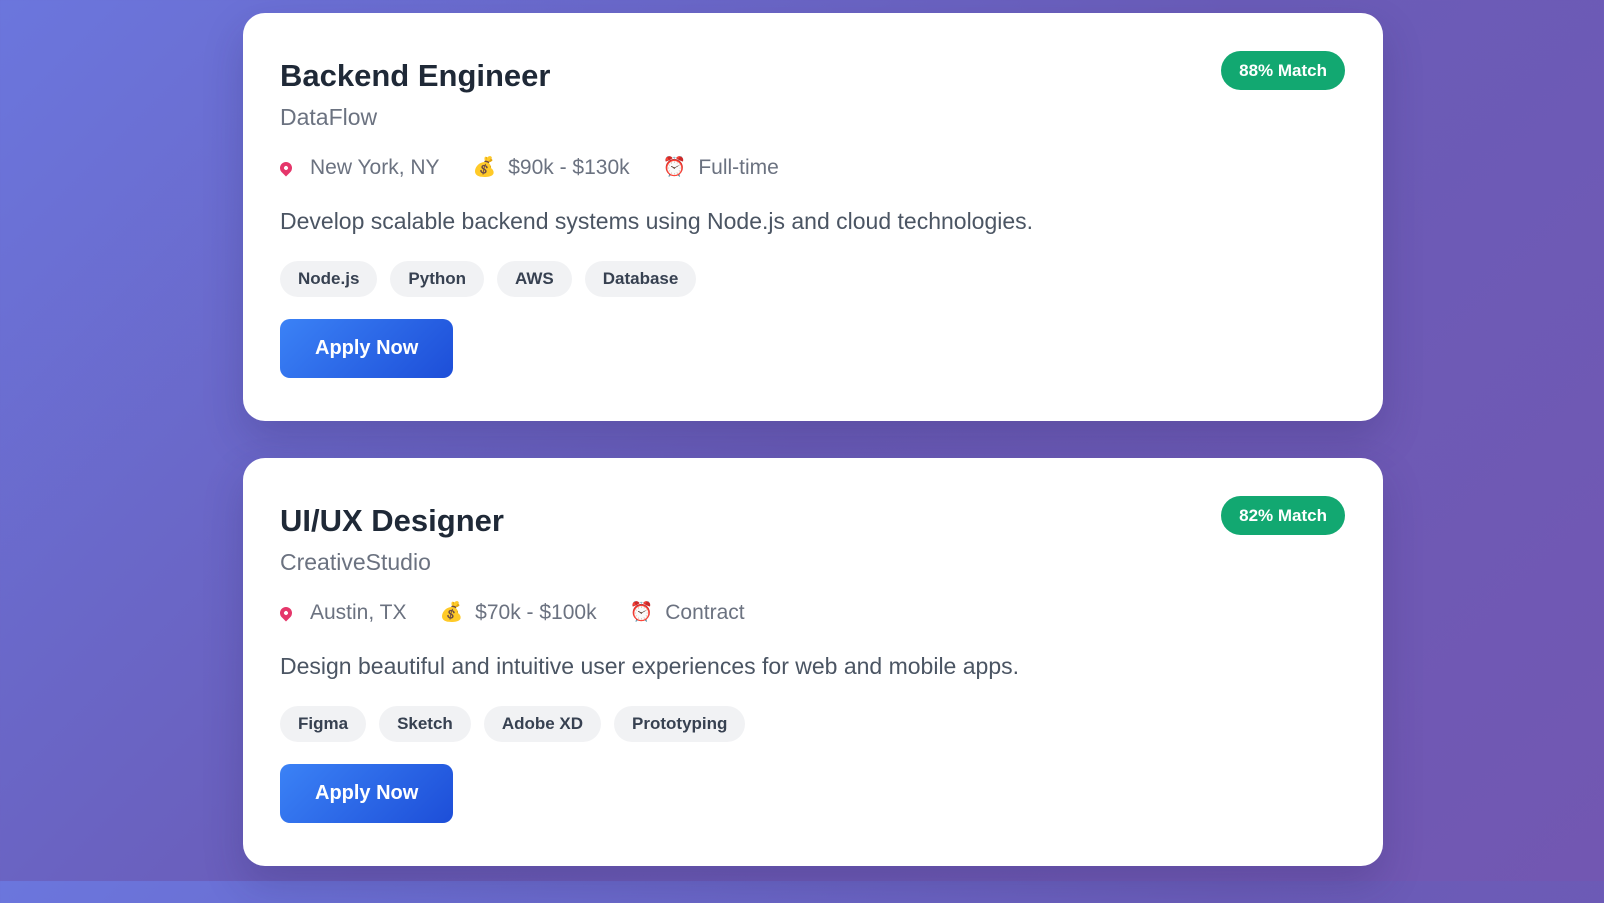 The width and height of the screenshot is (1604, 903). I want to click on match-badge: 82% Match, so click(1283, 515).